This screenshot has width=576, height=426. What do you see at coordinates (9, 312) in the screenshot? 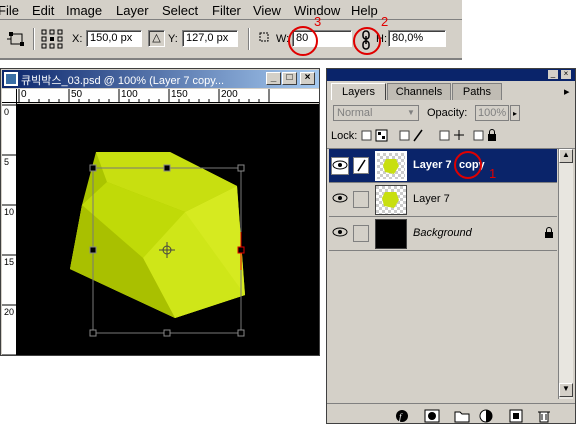
I see `ruler-left-label: 20` at bounding box center [9, 312].